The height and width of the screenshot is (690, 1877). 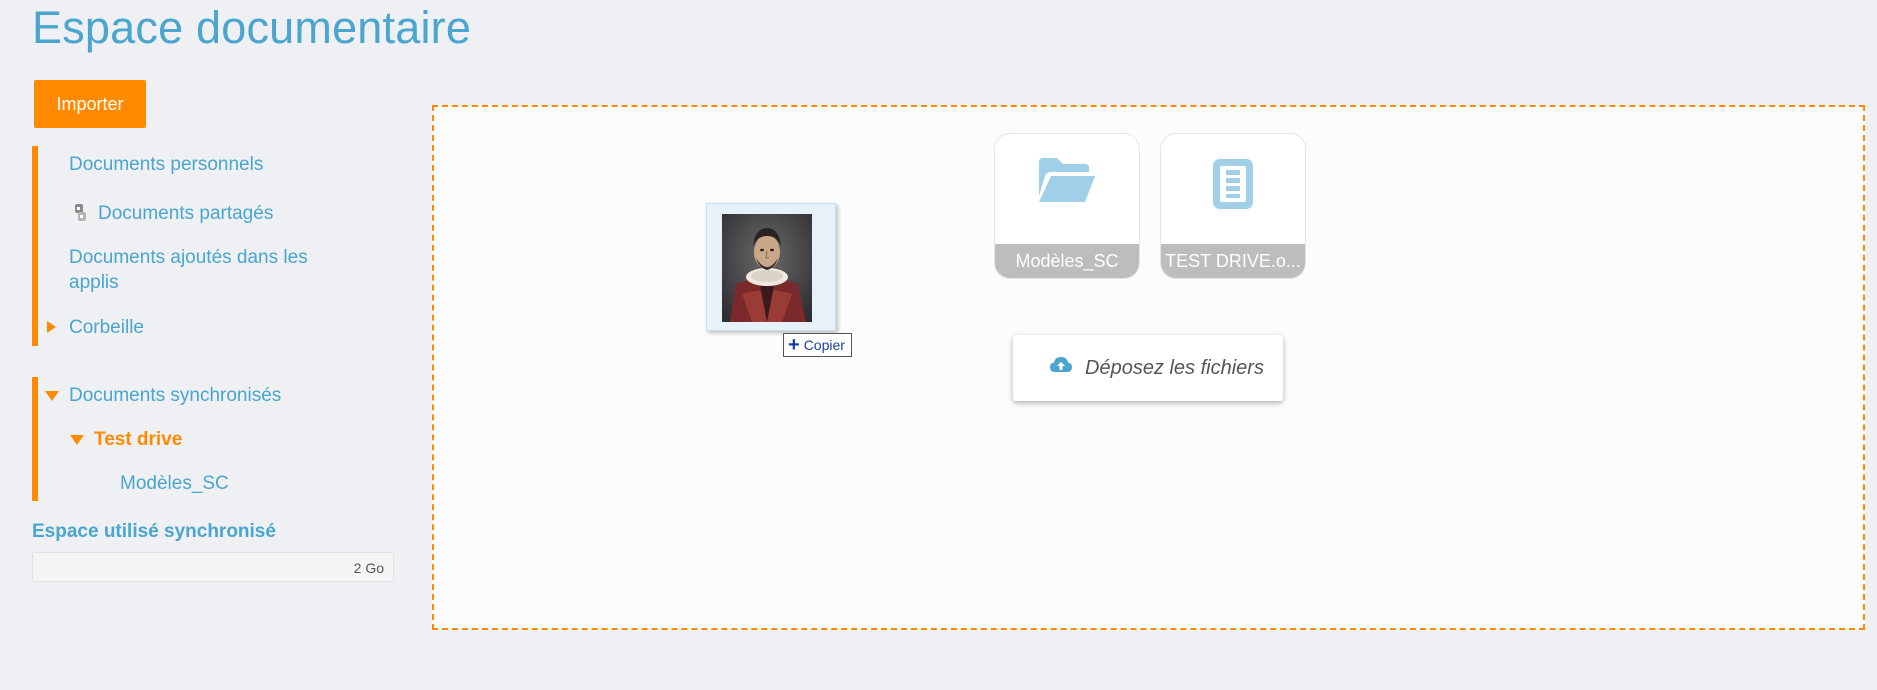 I want to click on sidebar-item-label: Documents personnels, so click(x=166, y=164).